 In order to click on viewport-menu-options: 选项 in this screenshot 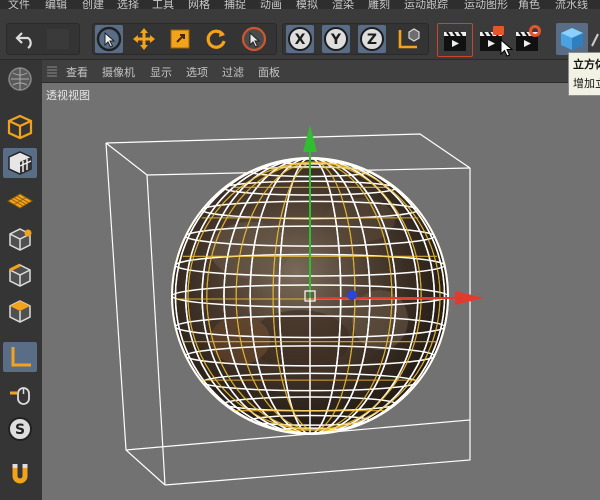, I will do `click(197, 72)`.